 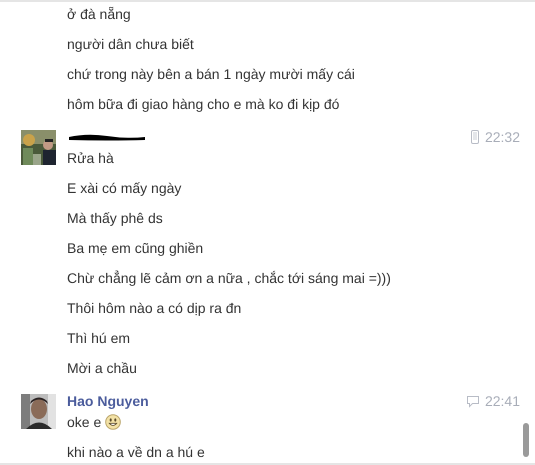 What do you see at coordinates (108, 401) in the screenshot?
I see `sender-name: Hao Nguyen` at bounding box center [108, 401].